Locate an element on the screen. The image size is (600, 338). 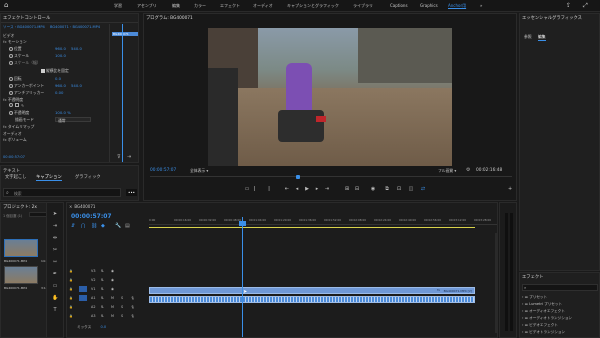
checkbox-icon is located at coordinates (43, 71).